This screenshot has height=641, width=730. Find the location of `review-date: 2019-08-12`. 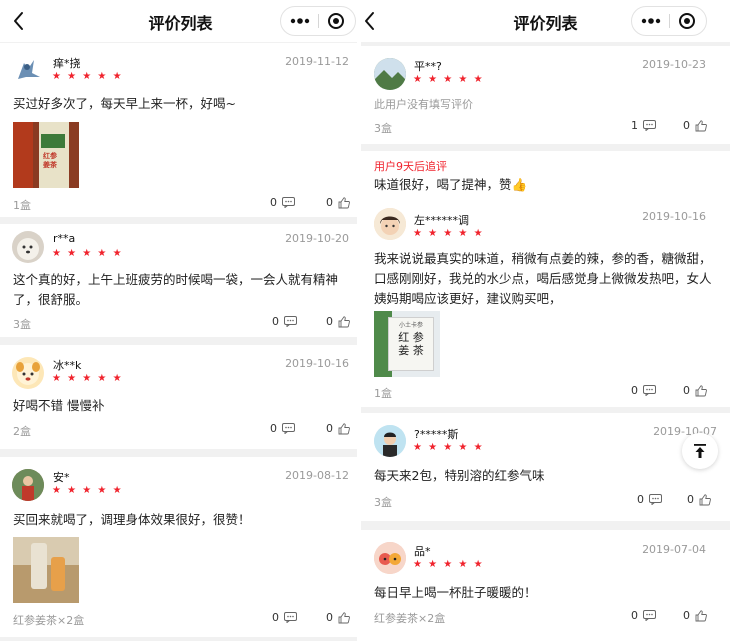

review-date: 2019-08-12 is located at coordinates (317, 475).